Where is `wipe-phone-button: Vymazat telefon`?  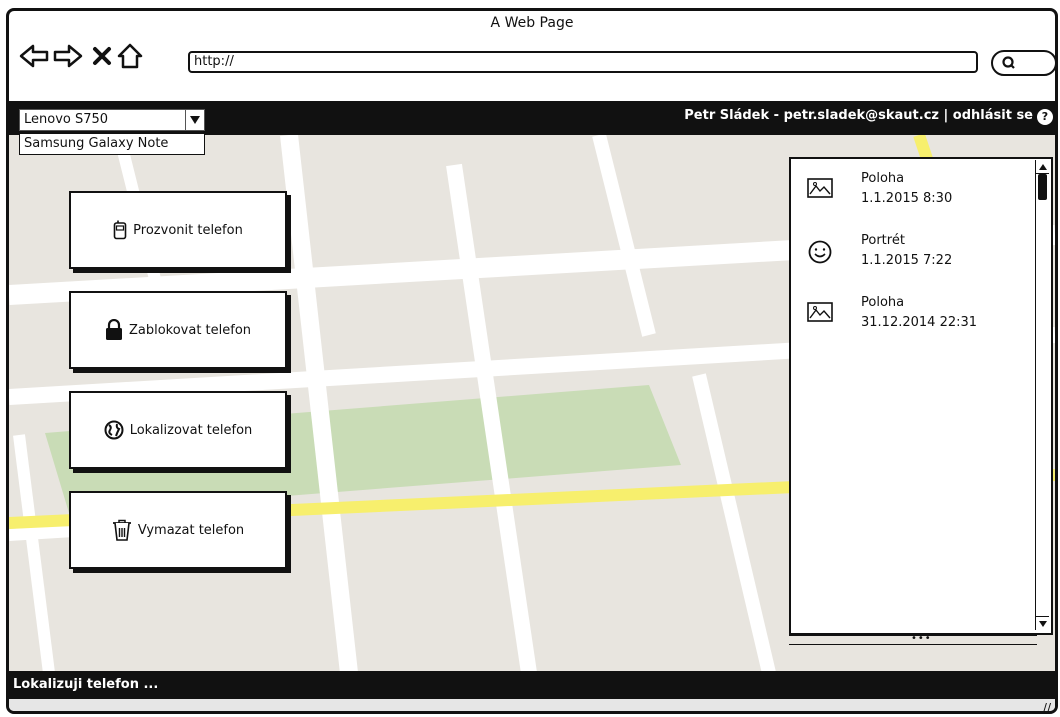
wipe-phone-button: Vymazat telefon is located at coordinates (178, 530).